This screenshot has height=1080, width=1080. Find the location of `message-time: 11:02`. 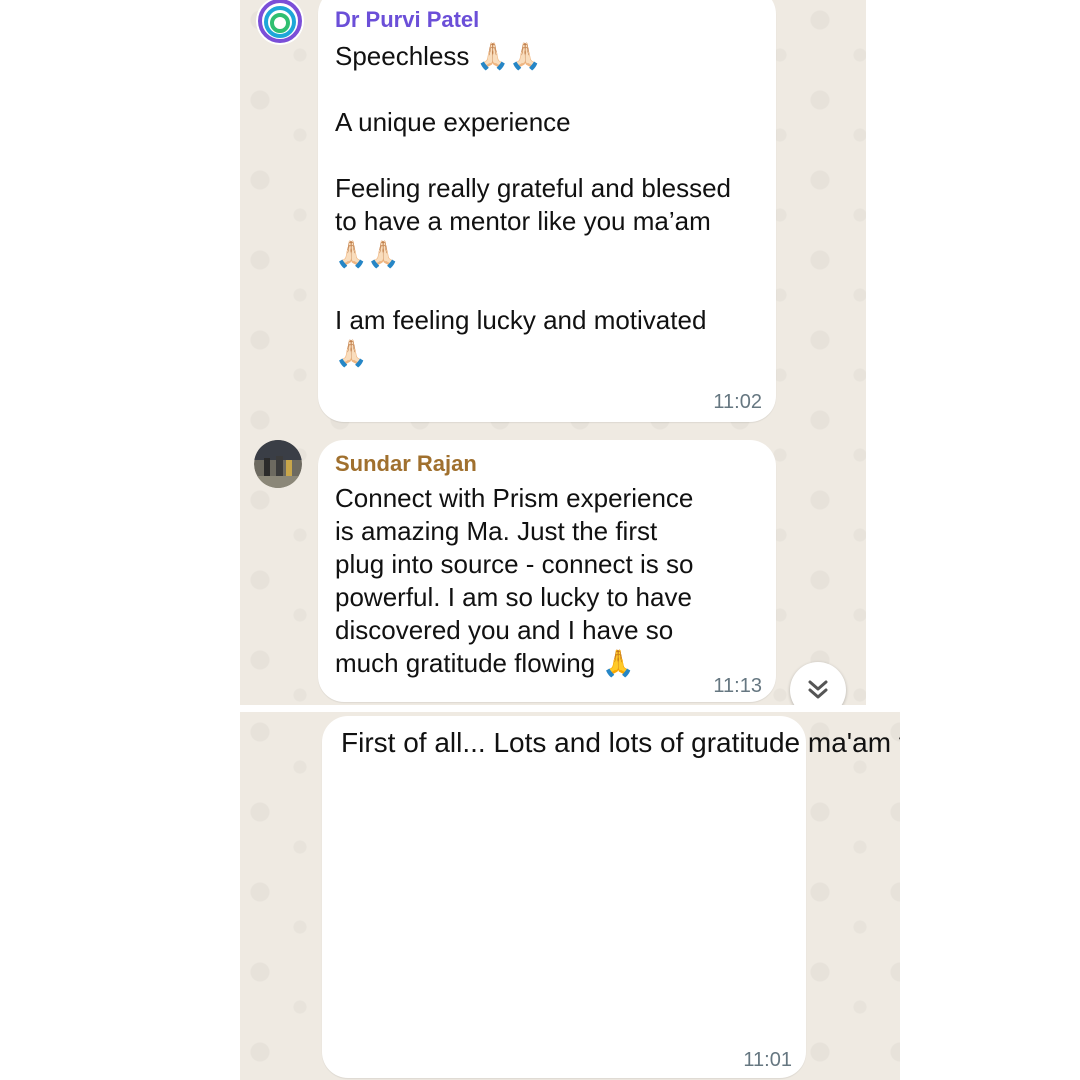

message-time: 11:02 is located at coordinates (737, 402).